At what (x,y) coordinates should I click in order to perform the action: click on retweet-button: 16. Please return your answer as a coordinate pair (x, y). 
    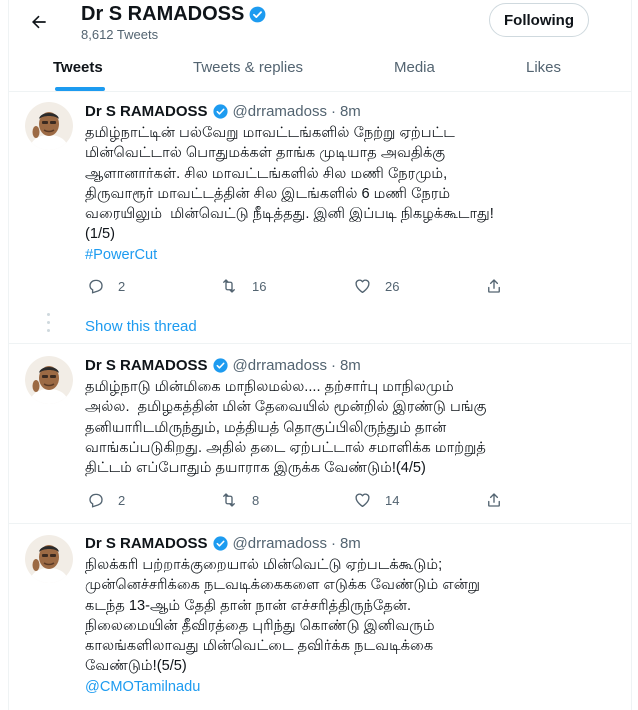
    Looking at the image, I should click on (242, 286).